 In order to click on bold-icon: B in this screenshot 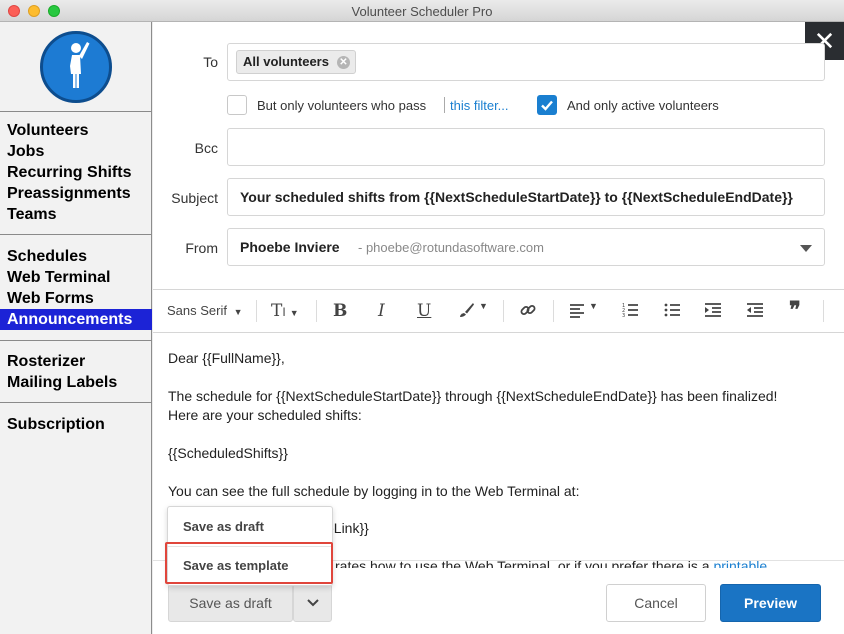, I will do `click(340, 311)`.